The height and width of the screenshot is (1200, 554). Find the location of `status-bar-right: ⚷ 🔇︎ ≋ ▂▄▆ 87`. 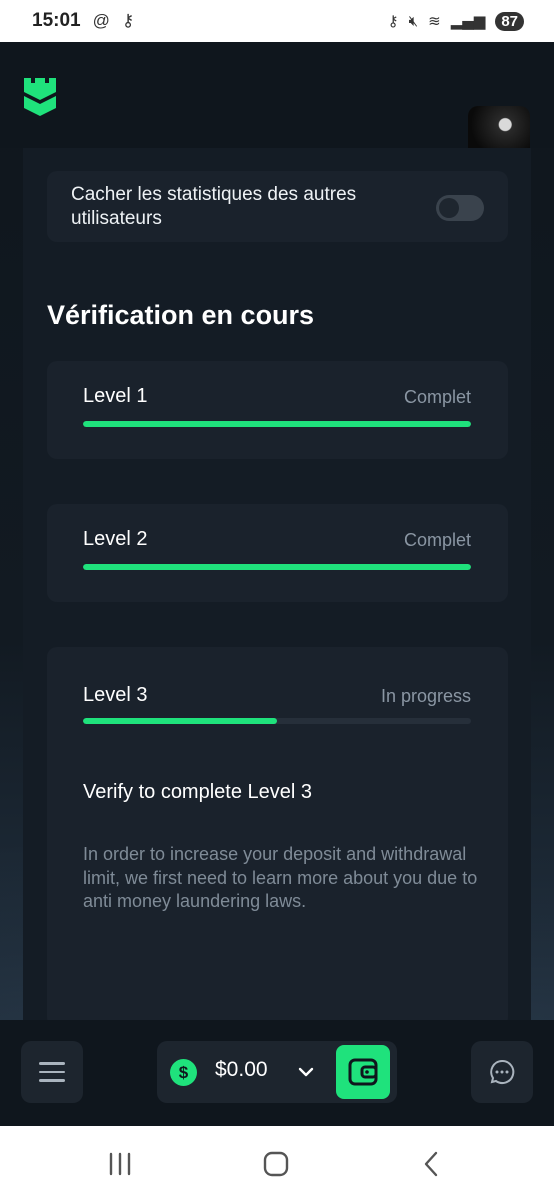

status-bar-right: ⚷ 🔇︎ ≋ ▂▄▆ 87 is located at coordinates (455, 21).